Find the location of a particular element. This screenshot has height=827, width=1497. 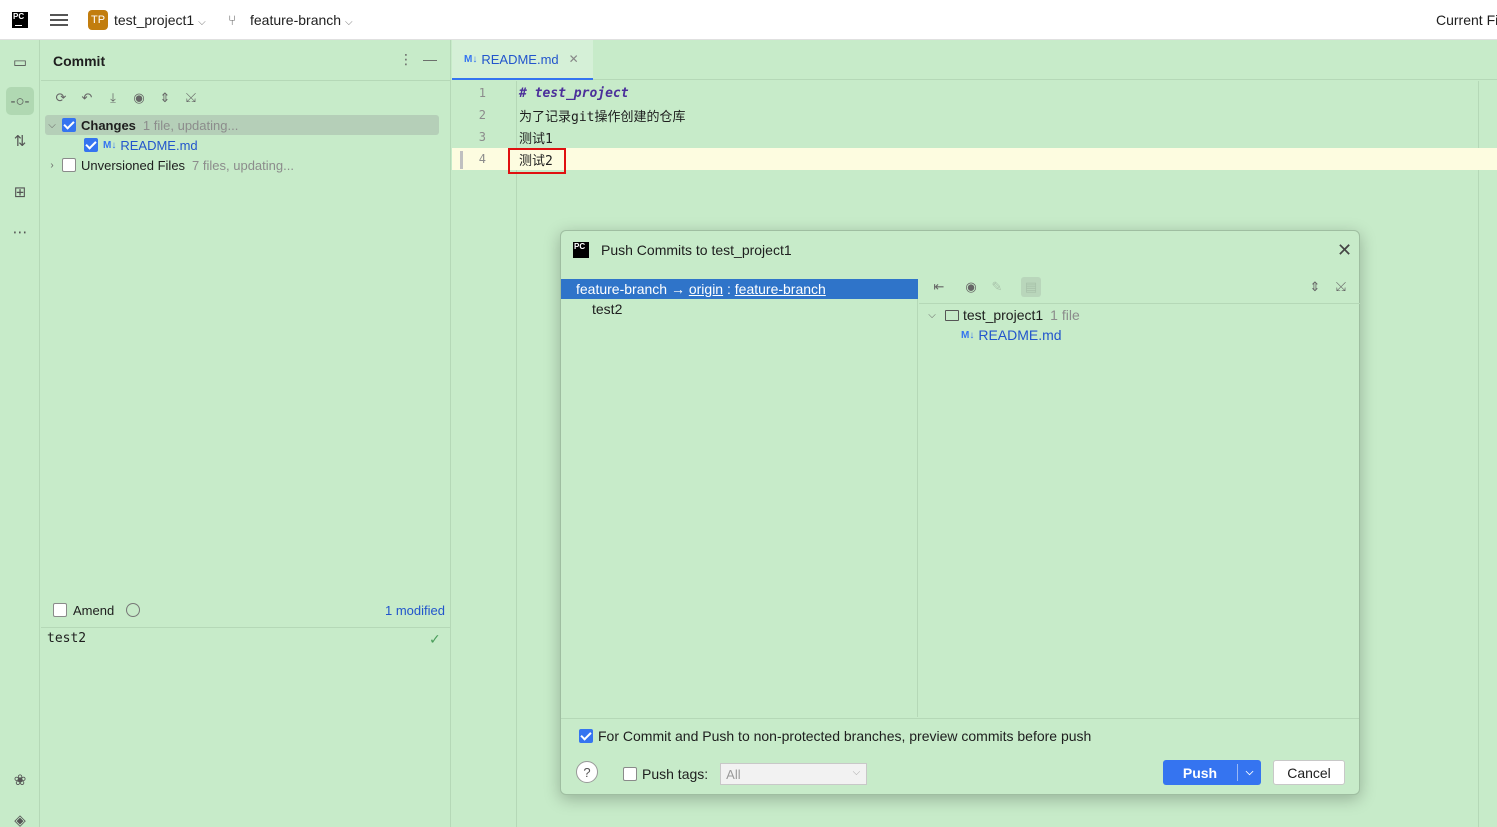

folder-row: ⌵ test_project1 1 file is located at coordinates (1002, 315).